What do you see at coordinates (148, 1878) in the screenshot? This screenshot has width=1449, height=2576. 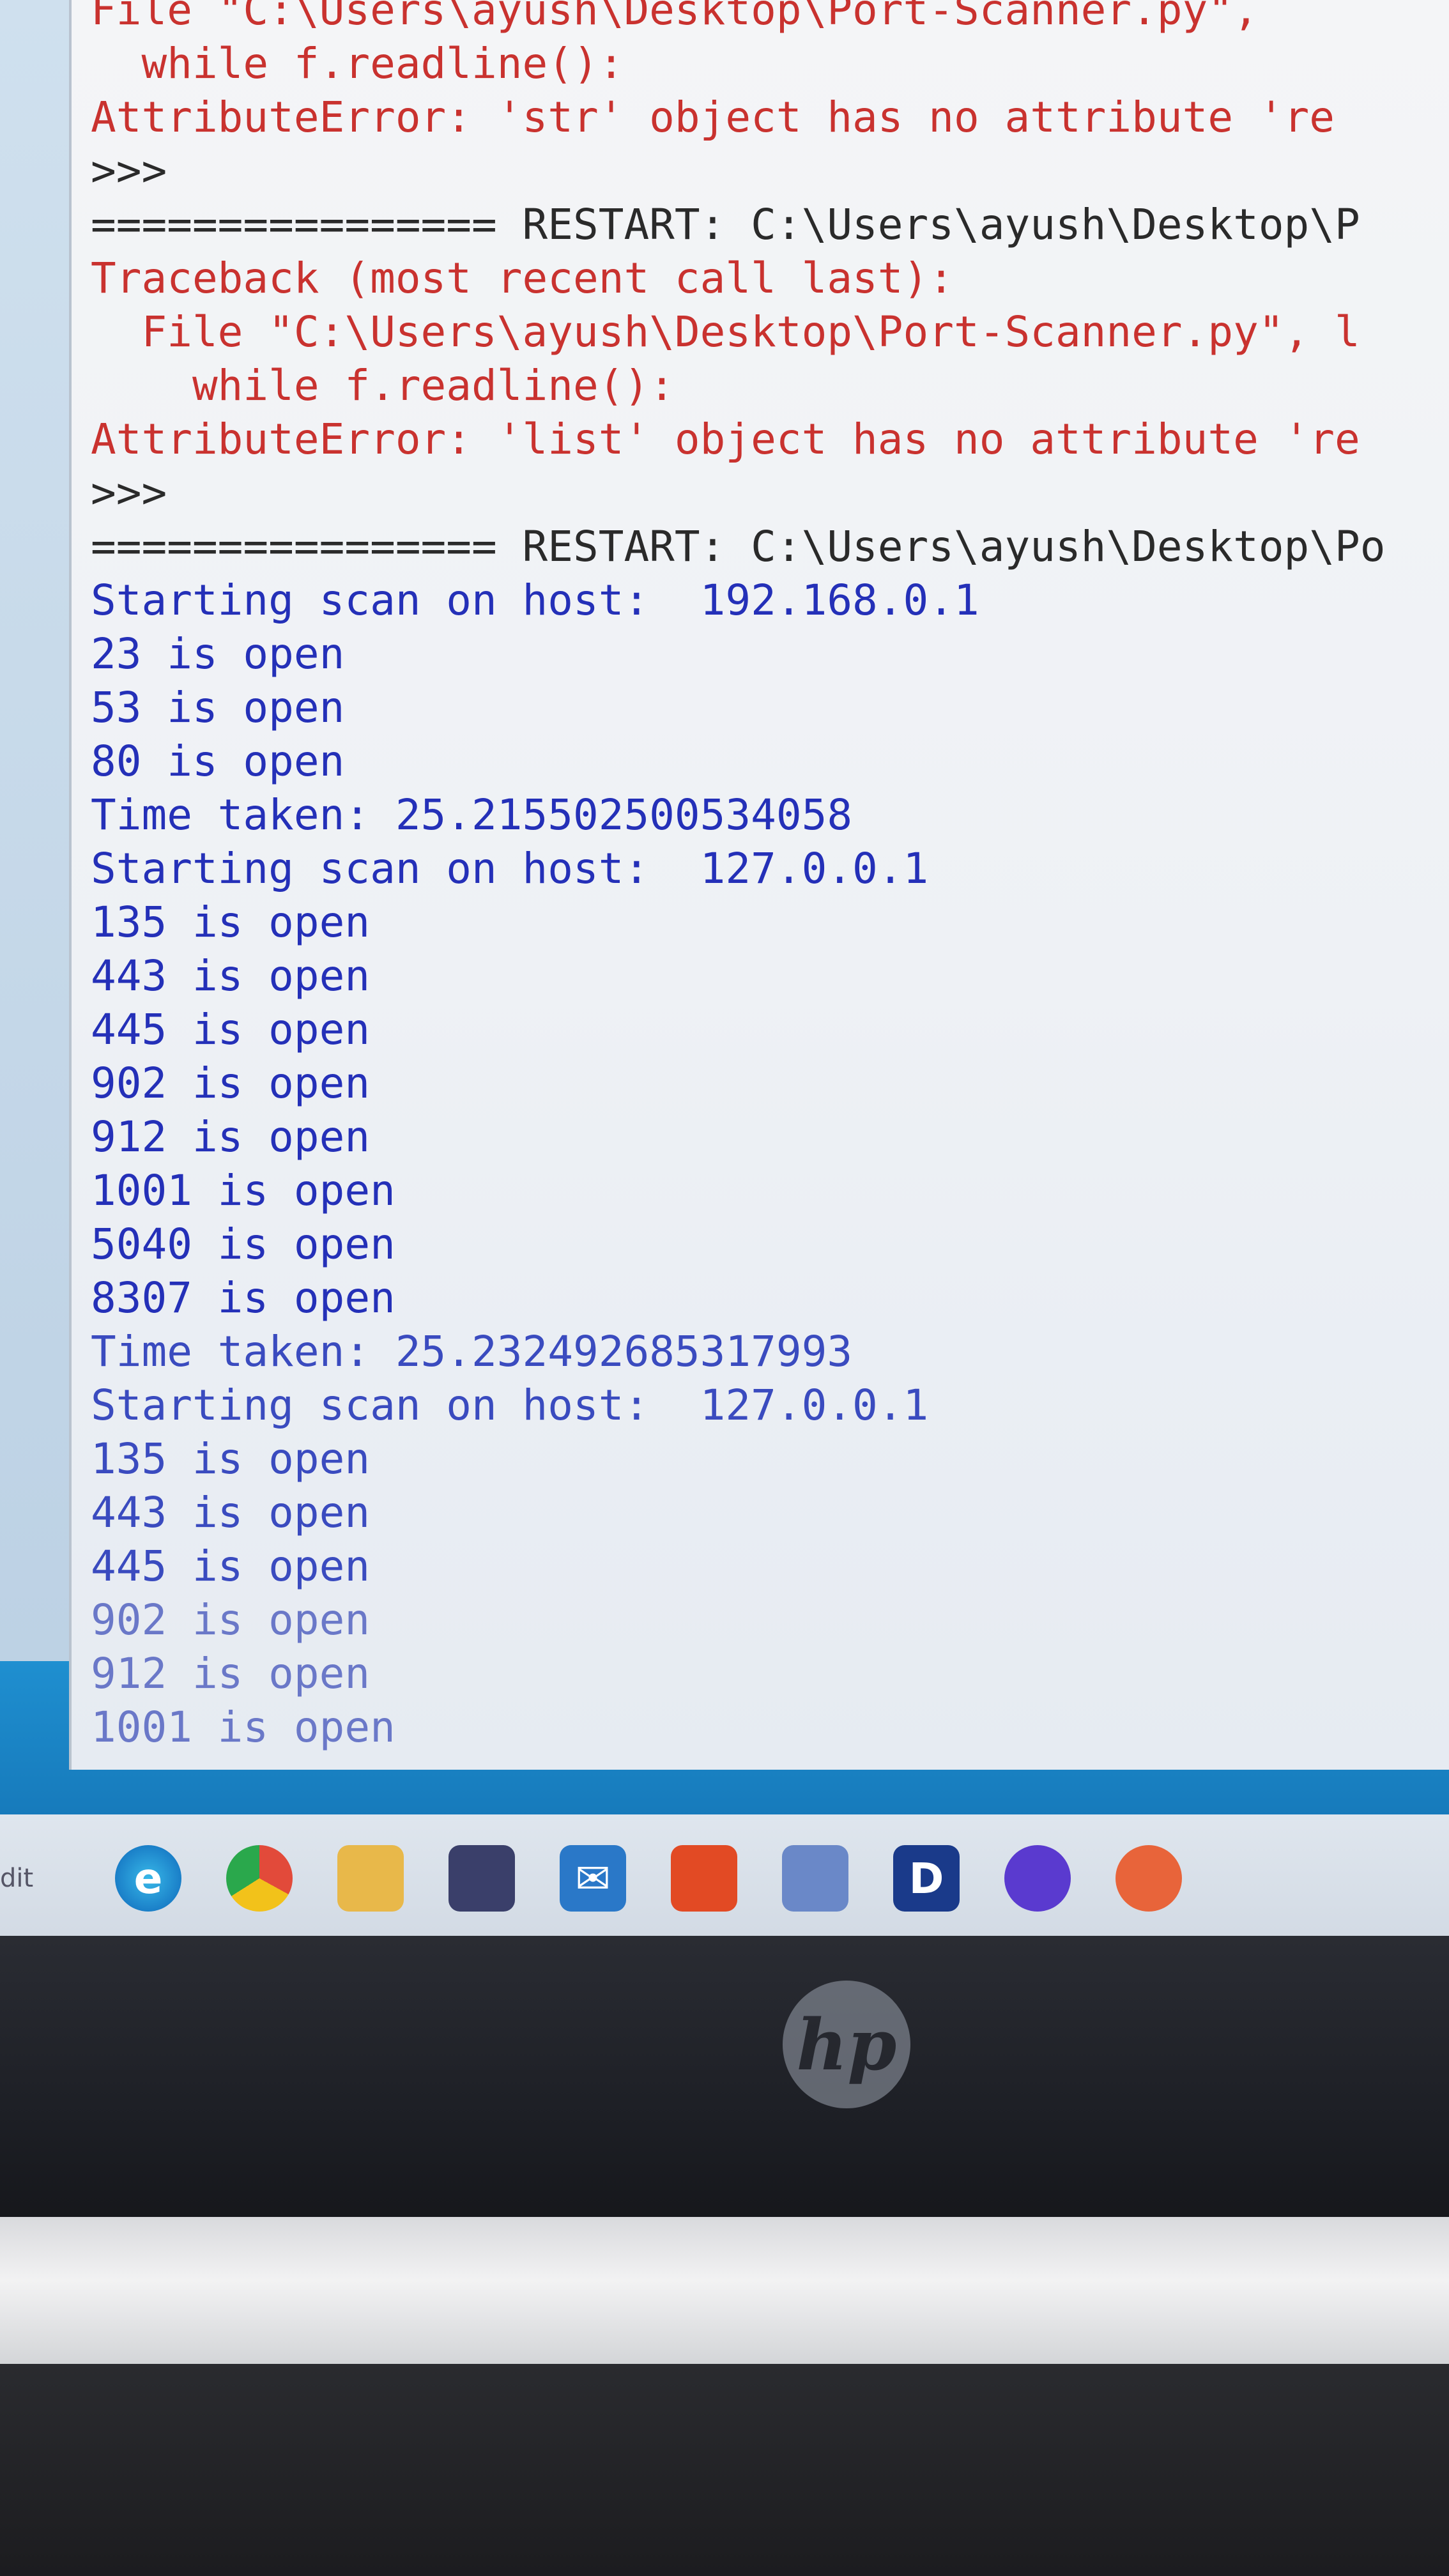 I see `edge-icon: e` at bounding box center [148, 1878].